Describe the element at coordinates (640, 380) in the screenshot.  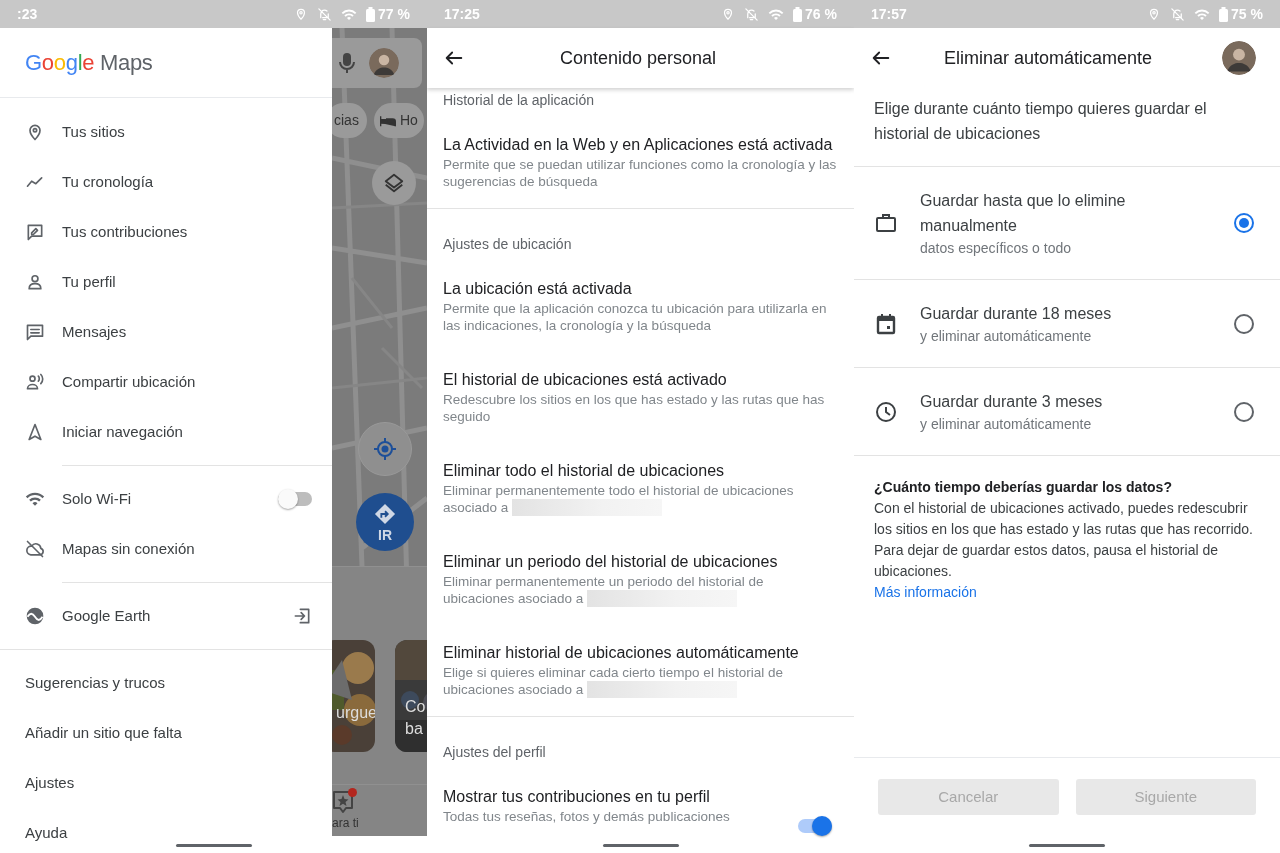
I see `setting-title: El historial de ubicaciones está activado` at that location.